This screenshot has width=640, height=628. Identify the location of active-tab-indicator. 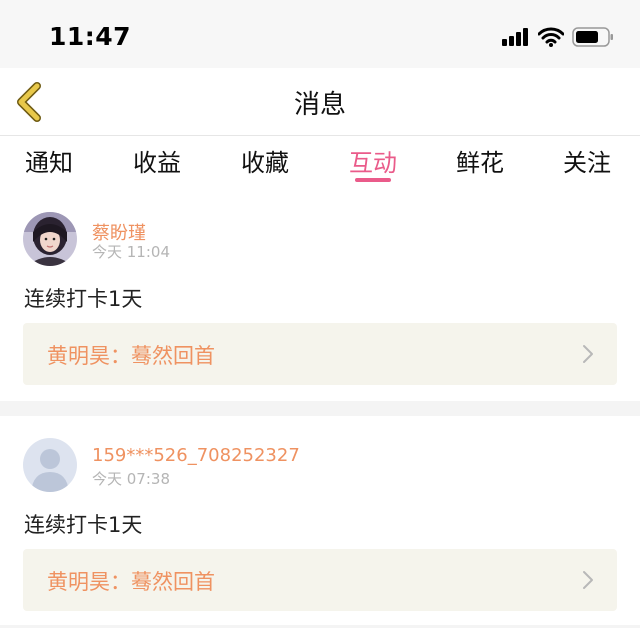
(373, 180).